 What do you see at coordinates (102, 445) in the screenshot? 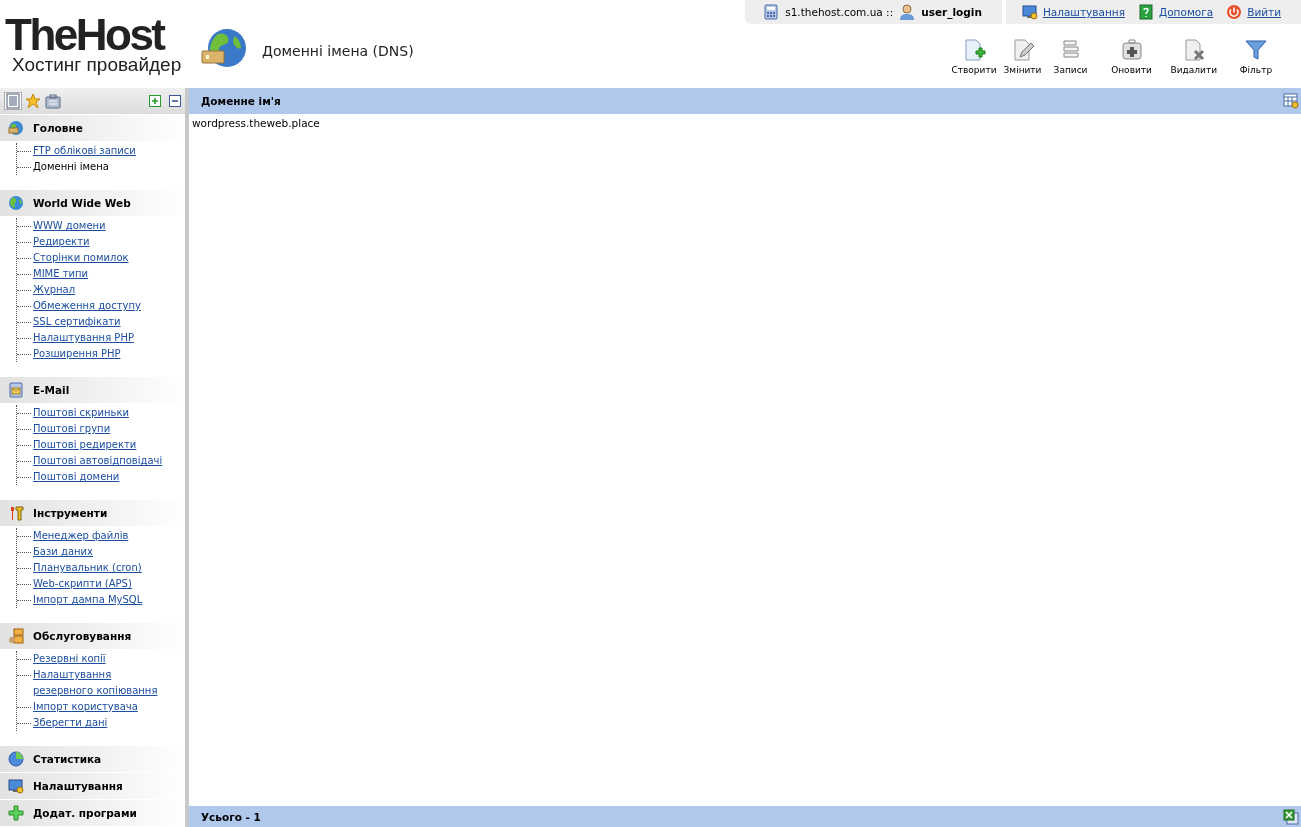
I see `sidebar-item: Поштові редиректи` at bounding box center [102, 445].